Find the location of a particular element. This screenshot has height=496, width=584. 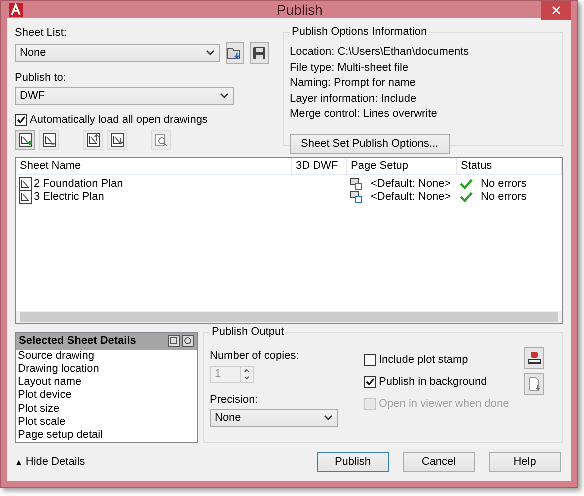

panel-title: Selected Sheet Details is located at coordinates (77, 341).